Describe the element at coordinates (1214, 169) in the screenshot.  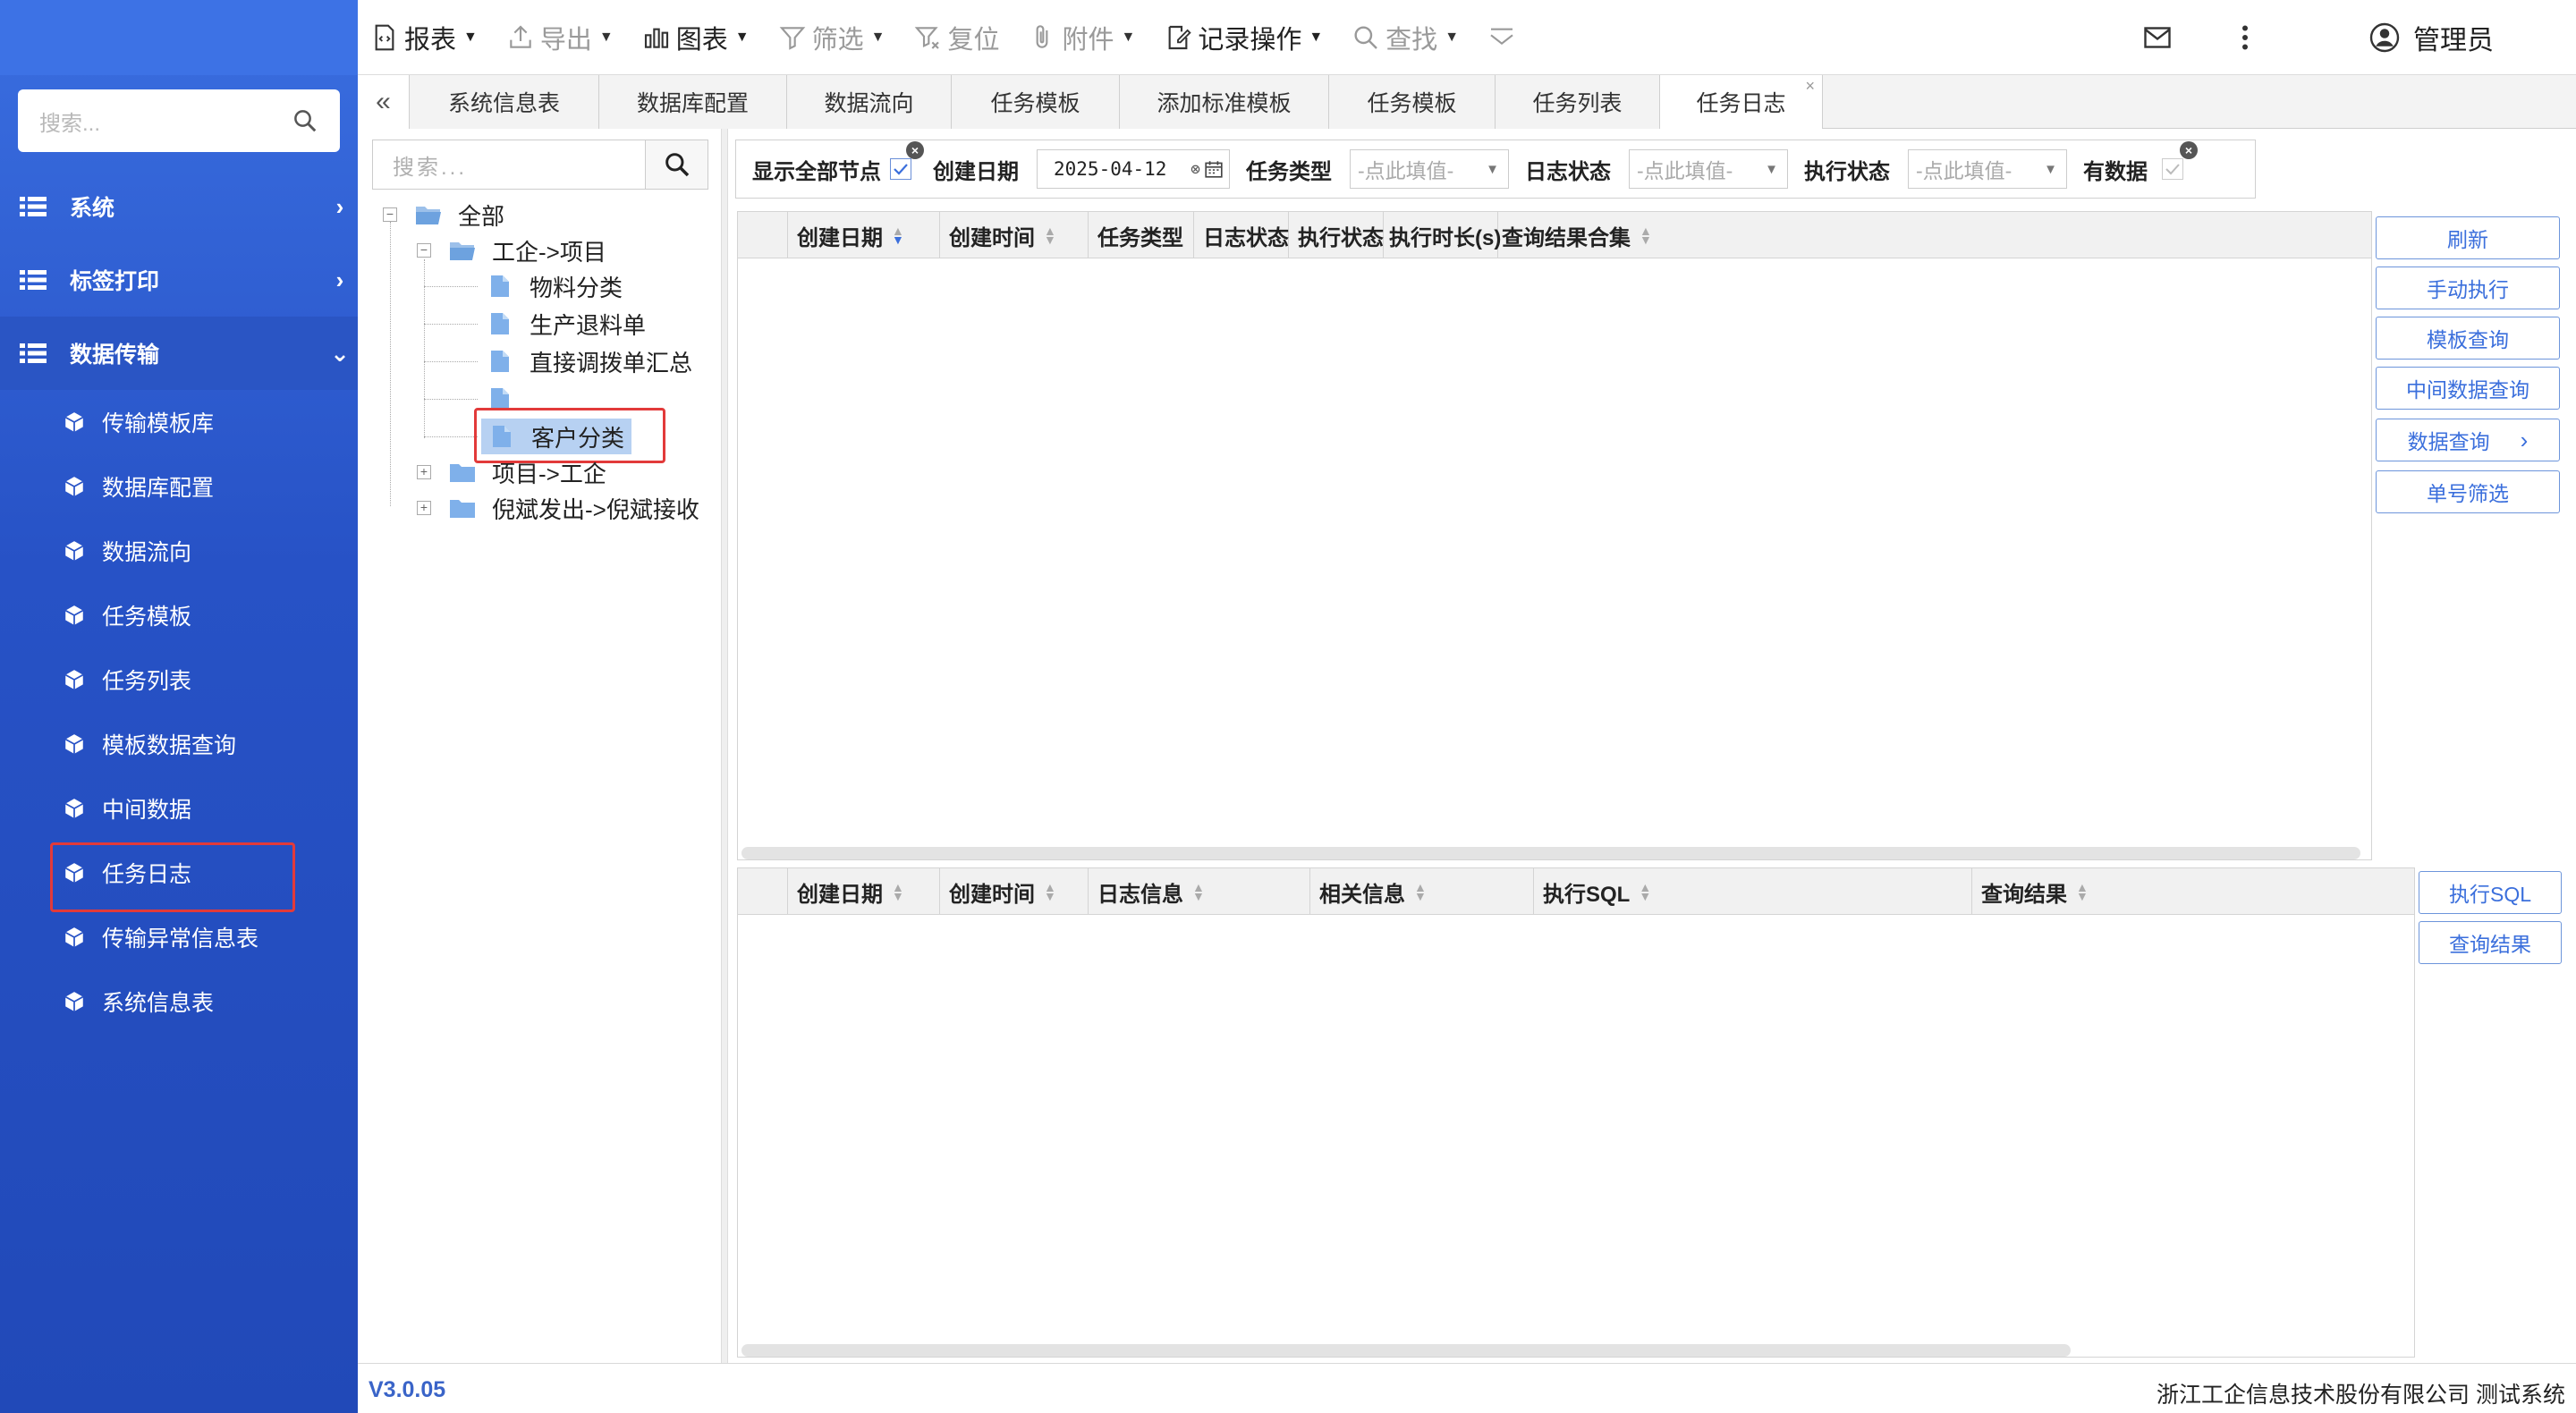
I see `calendar-icon` at that location.